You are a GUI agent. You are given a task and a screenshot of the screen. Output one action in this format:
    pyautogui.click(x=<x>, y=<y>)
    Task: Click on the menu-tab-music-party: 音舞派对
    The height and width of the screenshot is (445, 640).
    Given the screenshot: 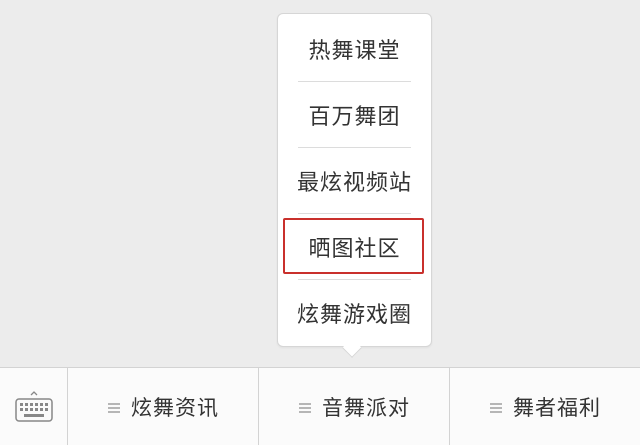 What is the action you would take?
    pyautogui.click(x=354, y=406)
    